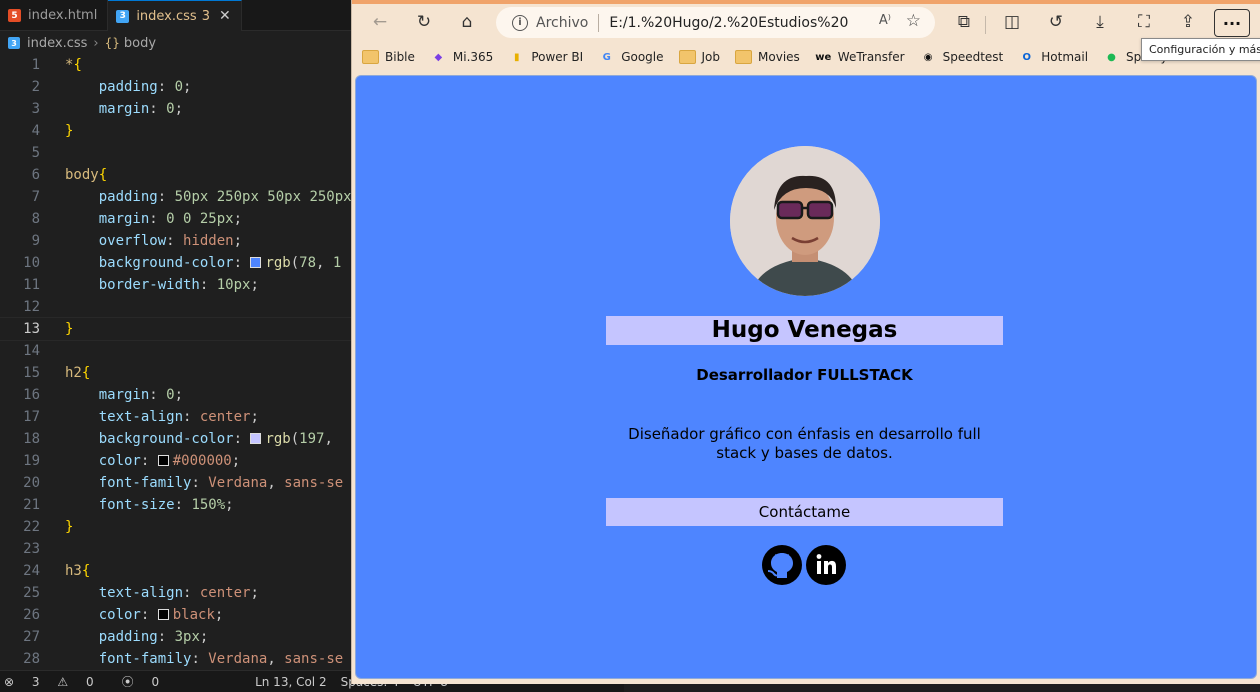 The image size is (1260, 692). I want to click on breadcrumb-file: index.css, so click(57, 43).